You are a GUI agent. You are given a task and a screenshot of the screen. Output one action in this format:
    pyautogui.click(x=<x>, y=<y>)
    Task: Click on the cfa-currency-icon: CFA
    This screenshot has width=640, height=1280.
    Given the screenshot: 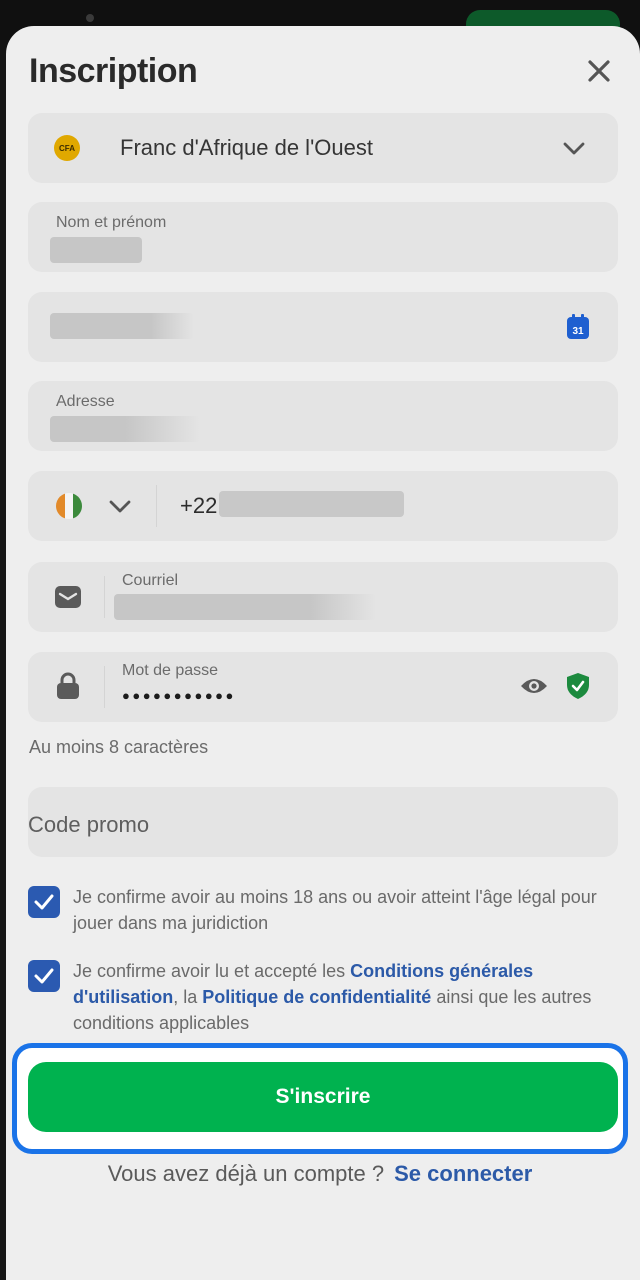 What is the action you would take?
    pyautogui.click(x=67, y=148)
    